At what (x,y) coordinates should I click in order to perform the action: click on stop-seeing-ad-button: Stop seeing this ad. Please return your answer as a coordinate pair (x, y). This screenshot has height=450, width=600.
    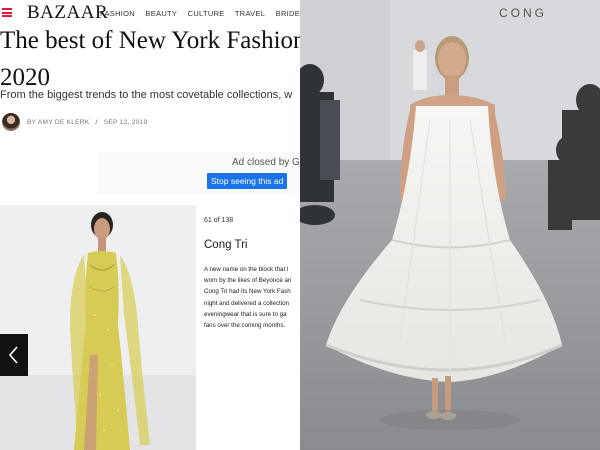
    Looking at the image, I should click on (247, 181).